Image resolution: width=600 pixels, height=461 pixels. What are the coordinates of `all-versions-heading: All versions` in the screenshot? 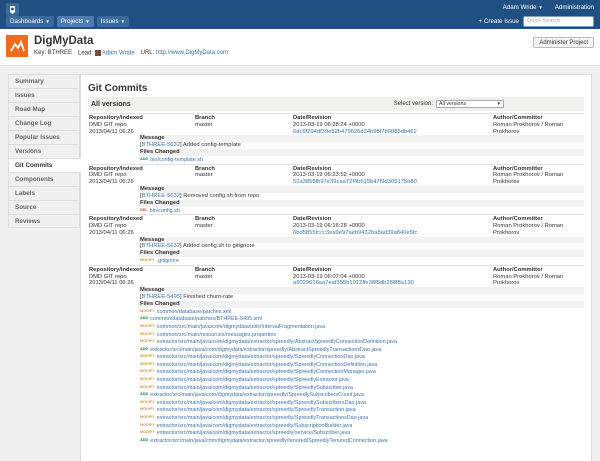 It's located at (111, 104).